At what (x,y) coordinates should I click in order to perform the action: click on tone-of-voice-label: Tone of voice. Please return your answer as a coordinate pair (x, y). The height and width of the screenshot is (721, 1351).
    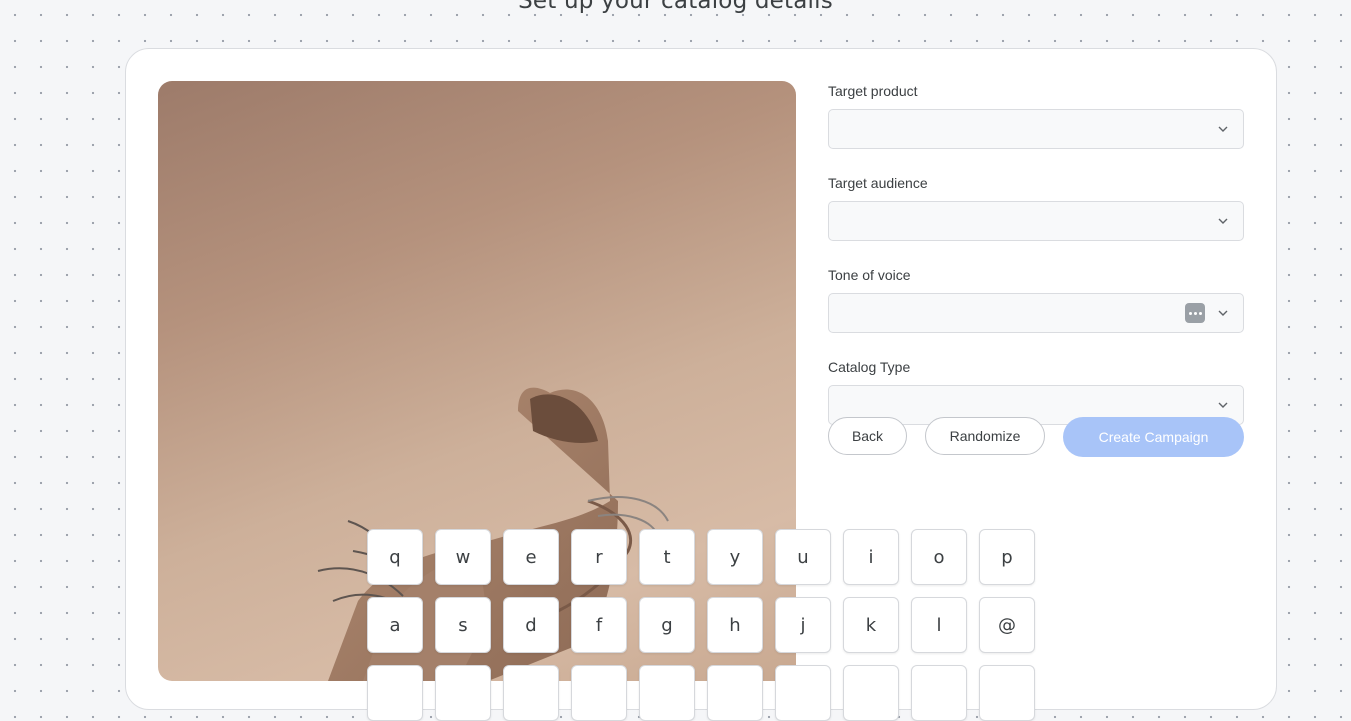
    Looking at the image, I should click on (869, 275).